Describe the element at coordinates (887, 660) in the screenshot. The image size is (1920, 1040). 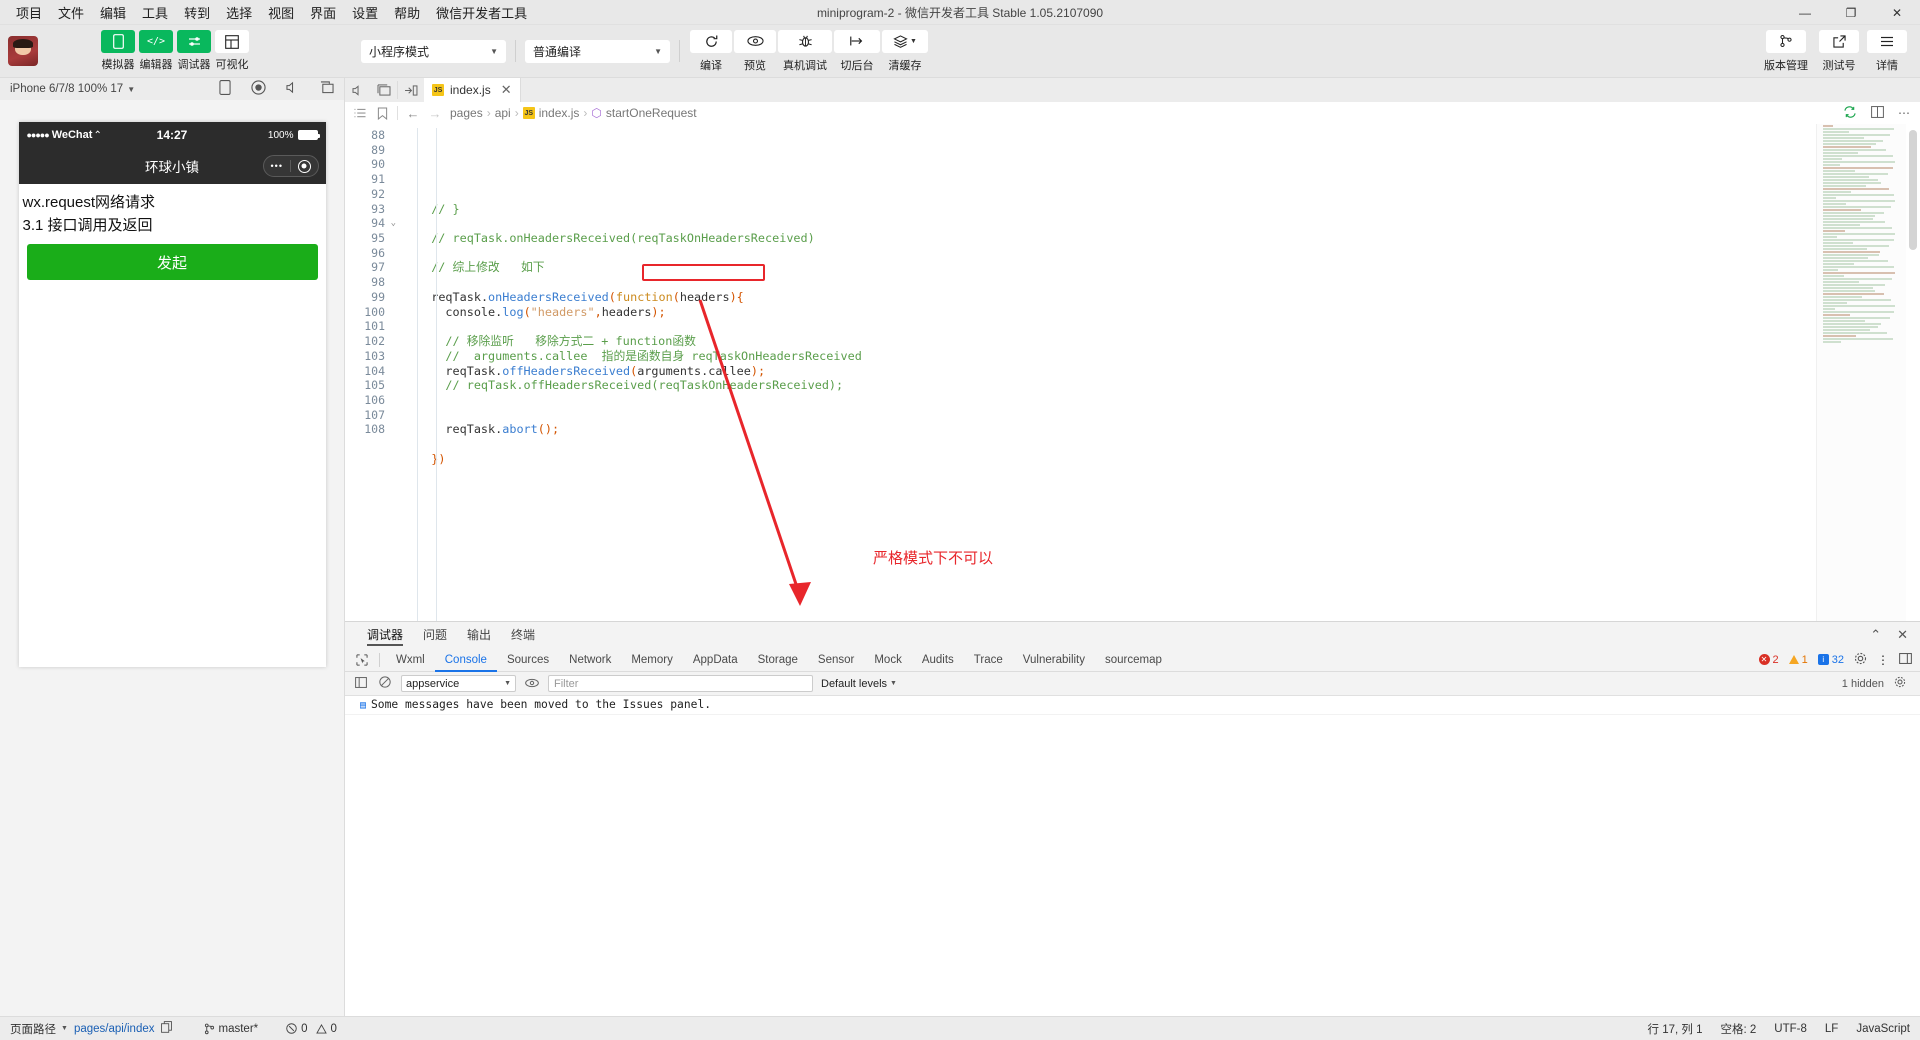
I see `console-tab-mock: Mock` at that location.